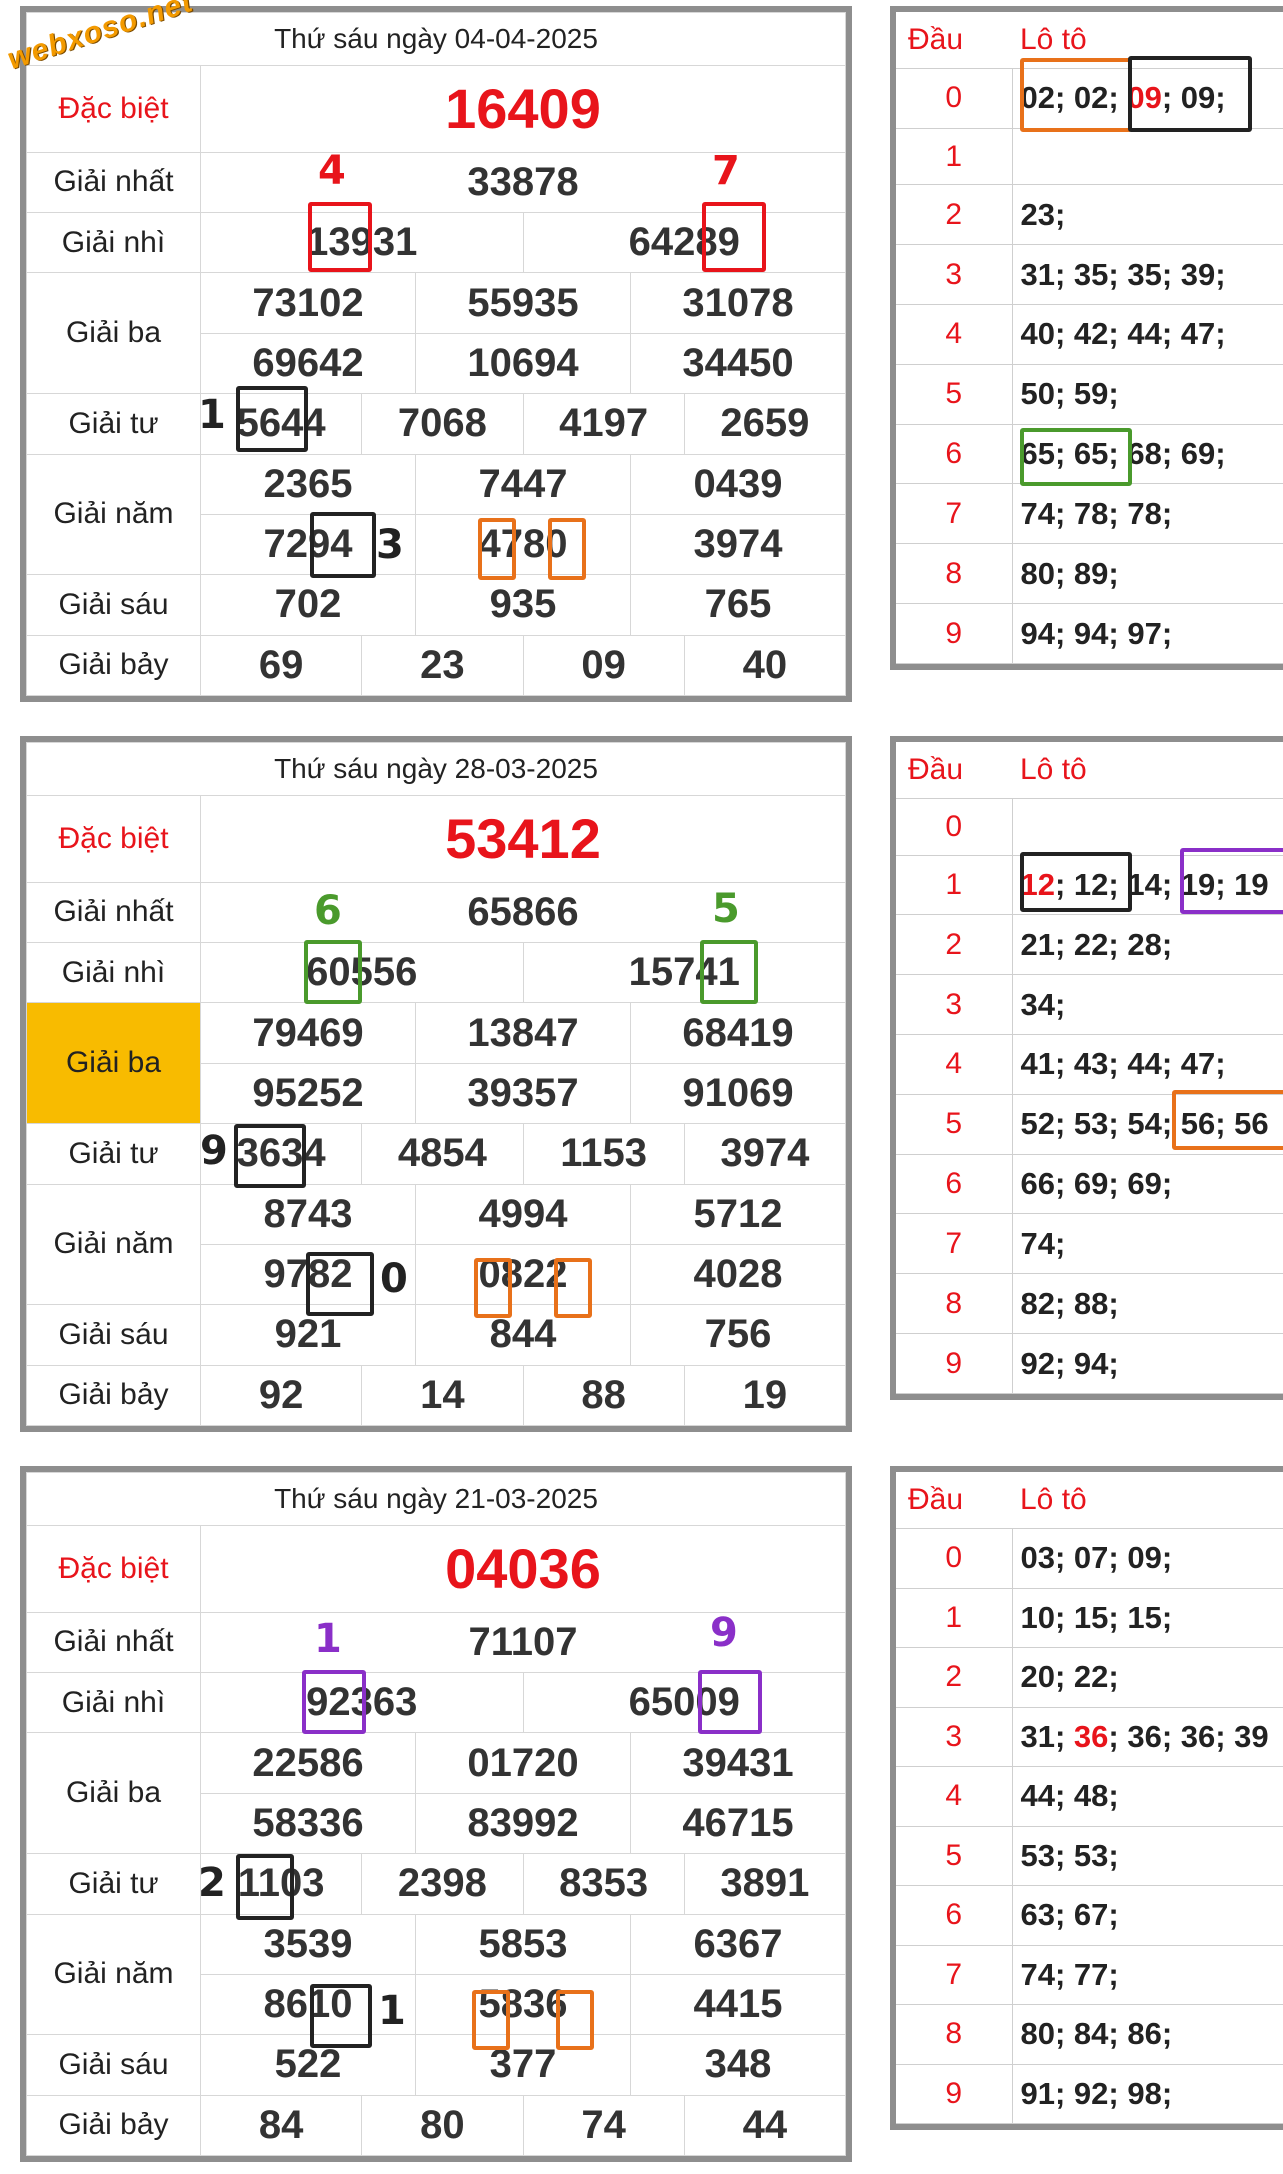  I want to click on loto-values: 44; 48;, so click(1147, 1796).